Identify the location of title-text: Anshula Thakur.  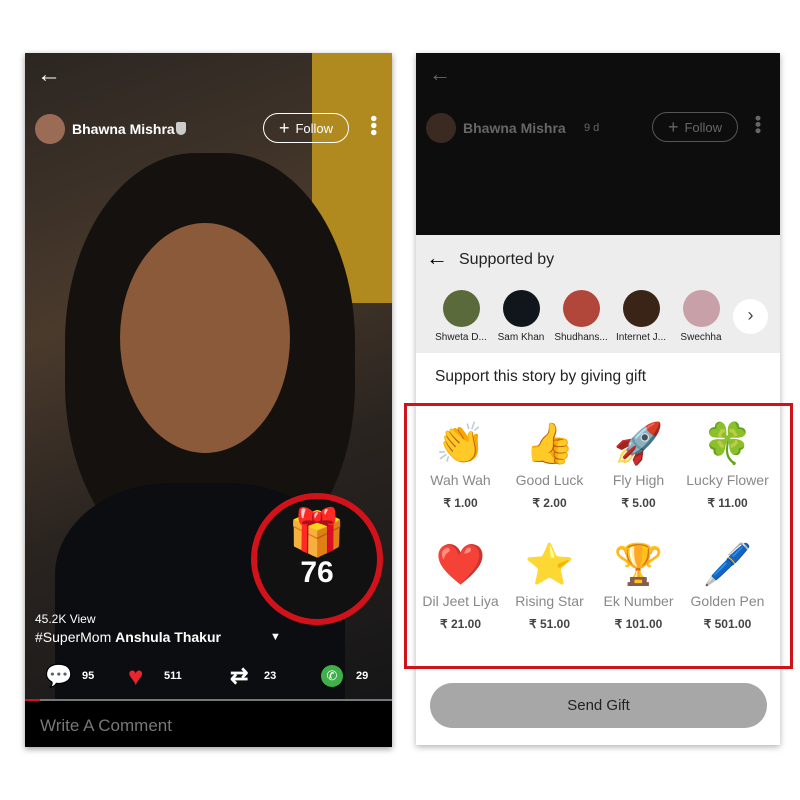
(168, 637).